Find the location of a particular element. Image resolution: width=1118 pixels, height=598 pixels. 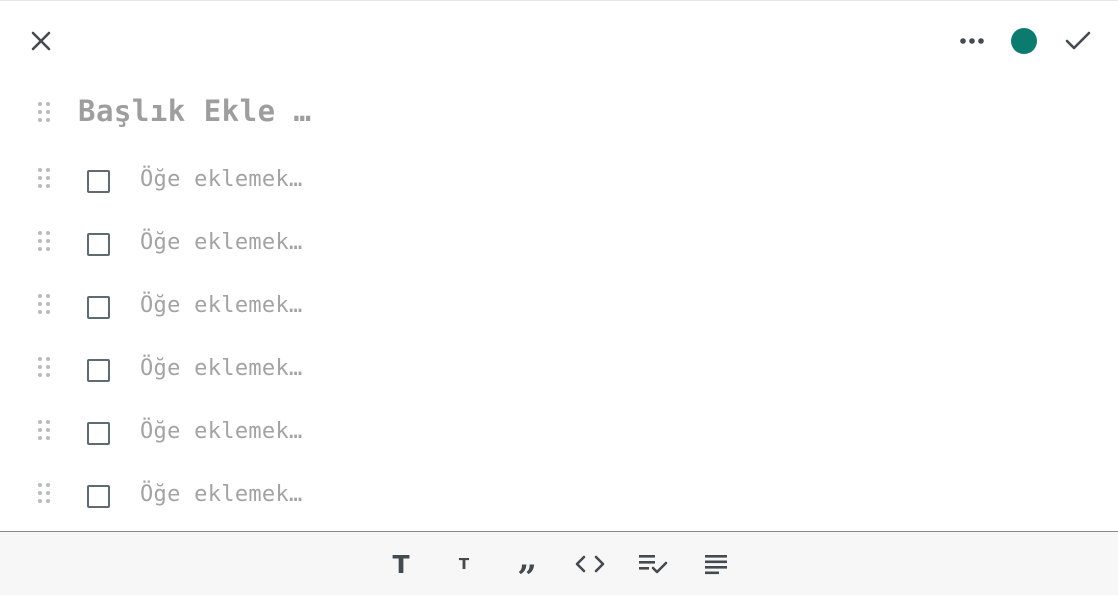

checklist-icon is located at coordinates (653, 564).